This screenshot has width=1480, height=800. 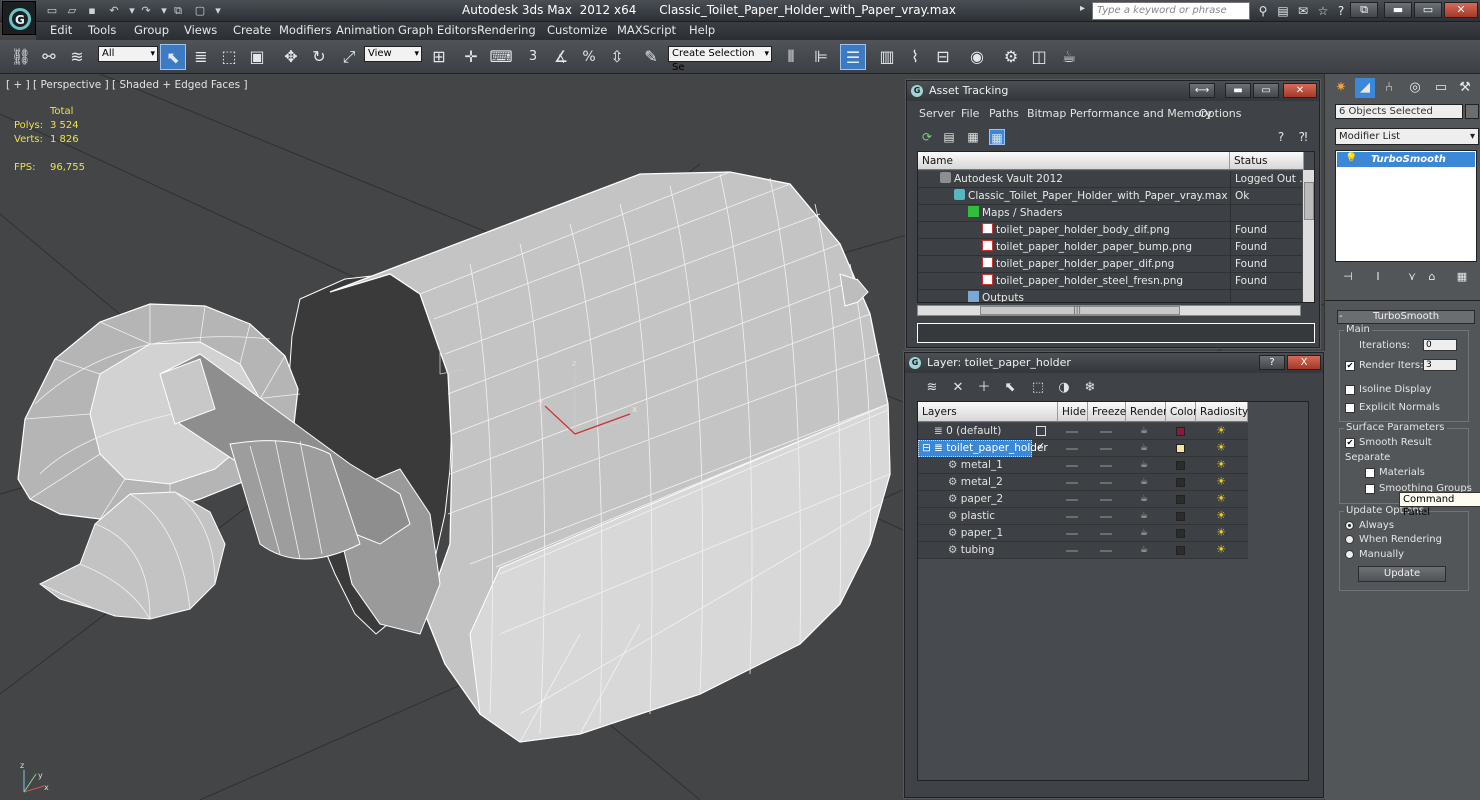 What do you see at coordinates (1119, 113) in the screenshot?
I see `asset-menu-bitmap: Bitmap Performance and Memory` at bounding box center [1119, 113].